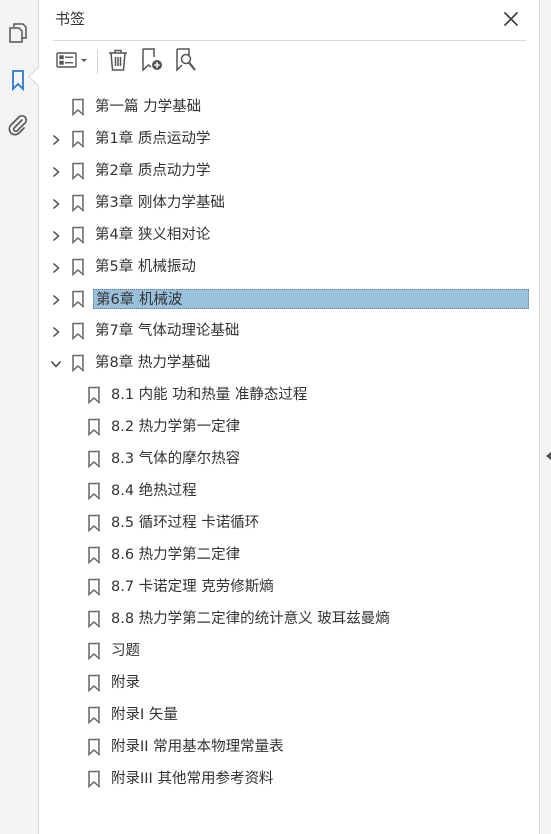  Describe the element at coordinates (289, 267) in the screenshot. I see `bookmark-item: 第5章 机械振动` at that location.